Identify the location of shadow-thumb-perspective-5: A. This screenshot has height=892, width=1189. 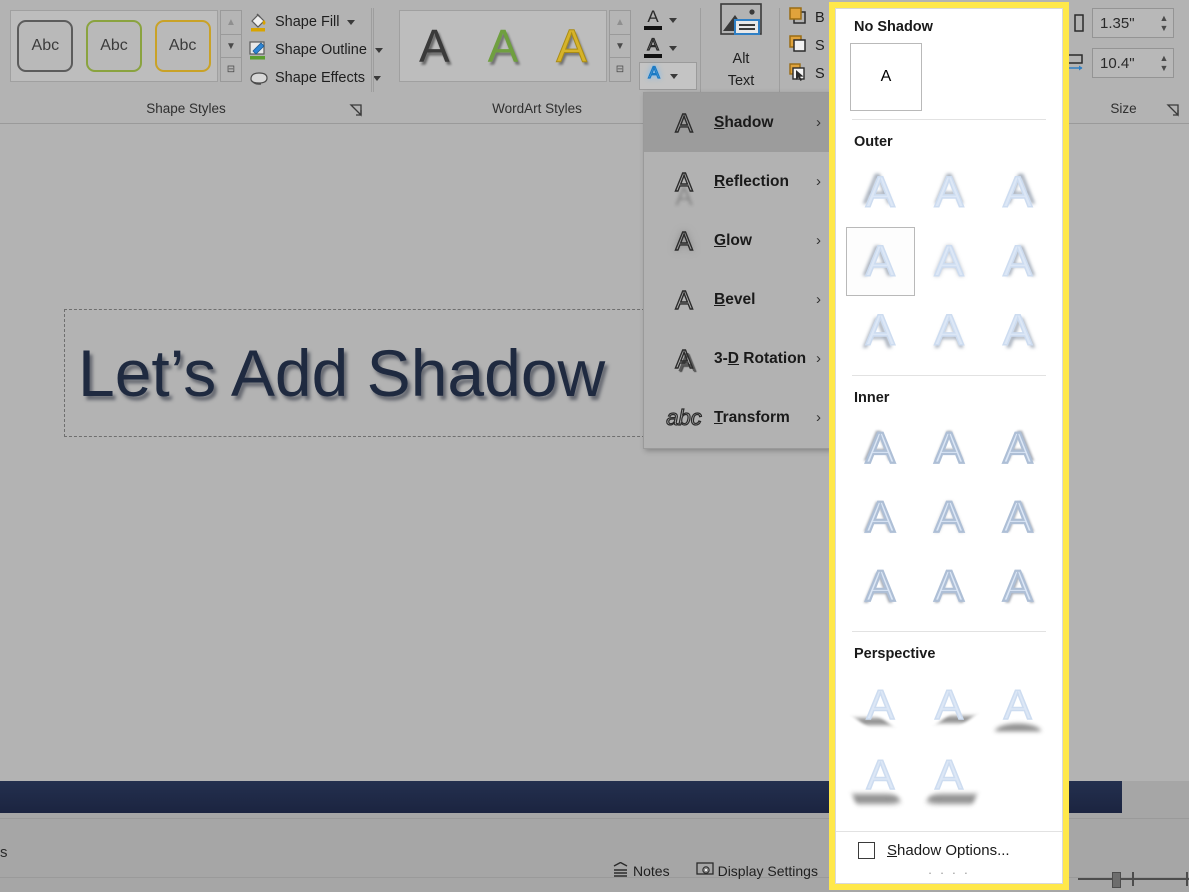
(949, 775).